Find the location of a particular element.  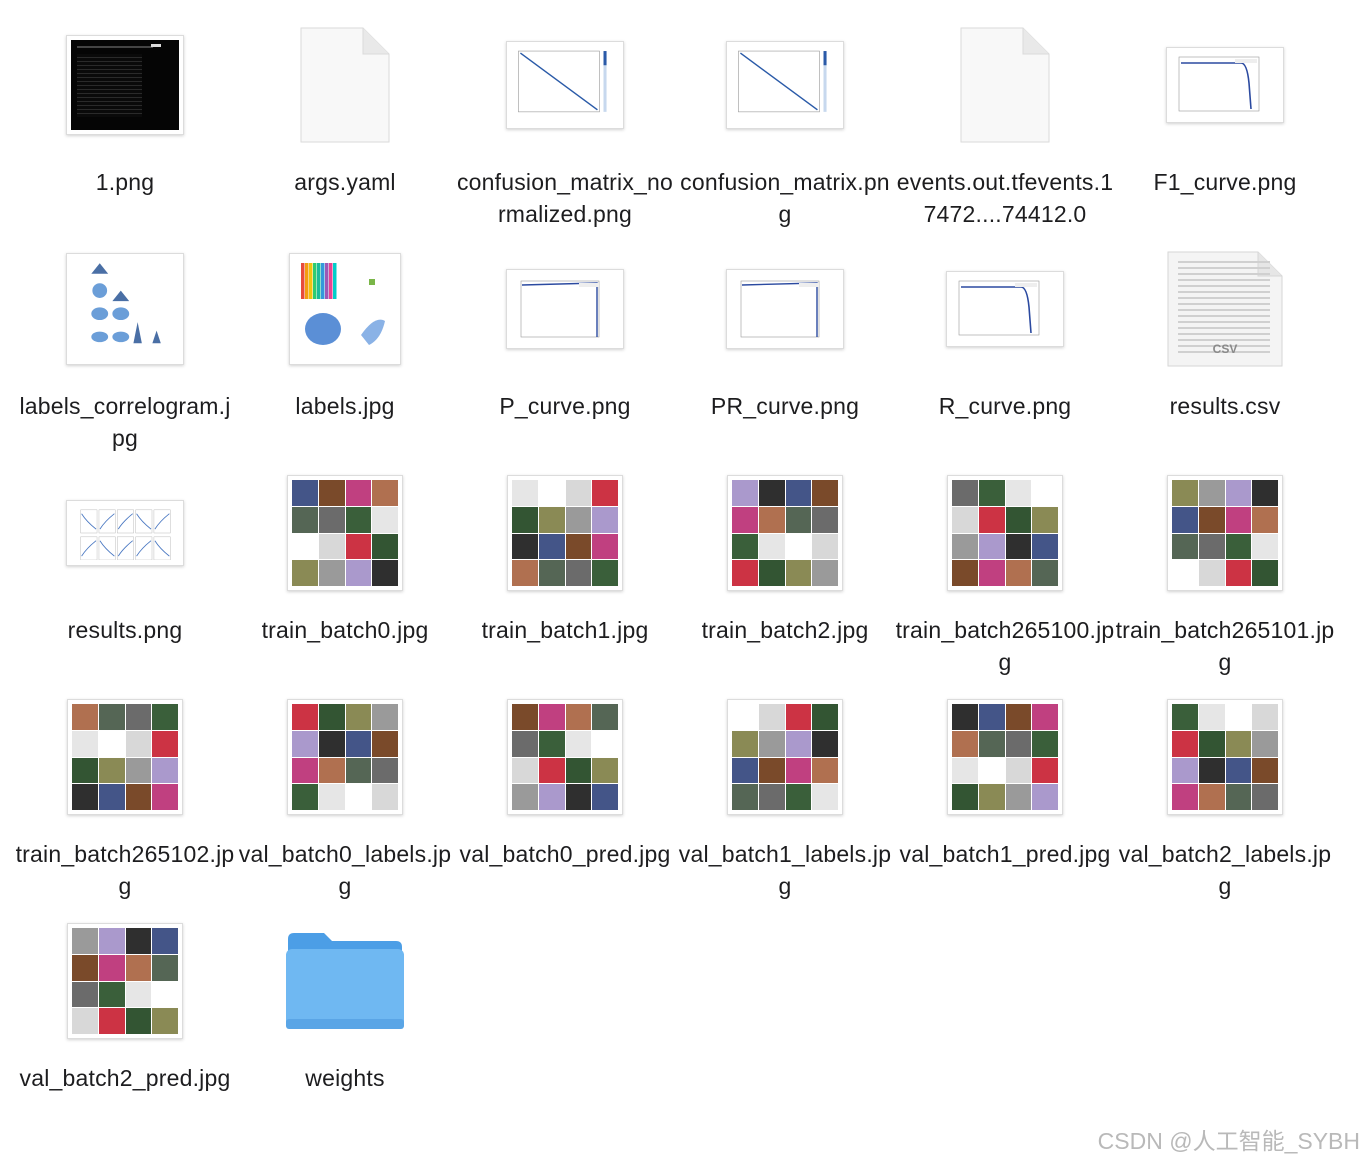

file-item-results: results.png is located at coordinates (125, 580).